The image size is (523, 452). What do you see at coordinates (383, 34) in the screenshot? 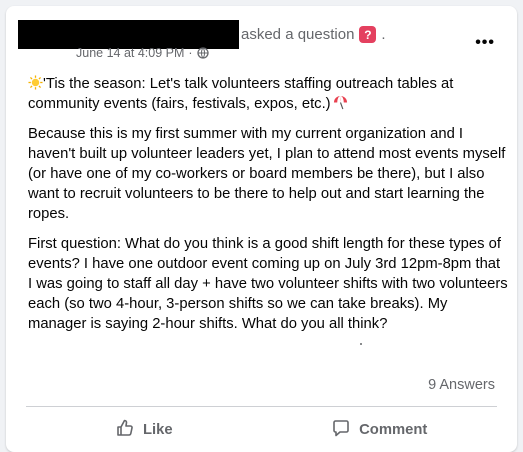
I see `trailing-punctuation: .` at bounding box center [383, 34].